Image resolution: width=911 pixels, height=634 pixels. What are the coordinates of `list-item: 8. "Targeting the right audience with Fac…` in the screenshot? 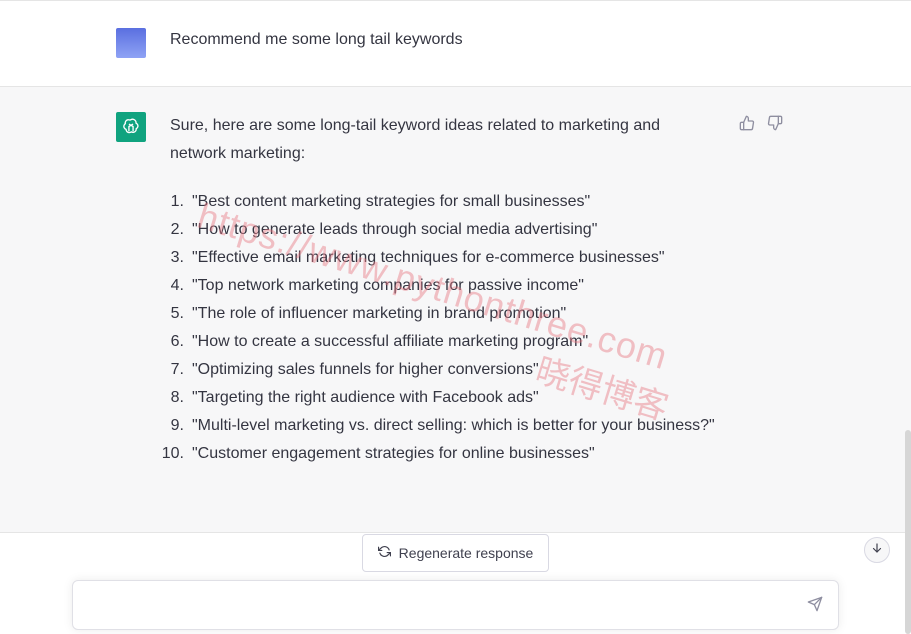 It's located at (442, 398).